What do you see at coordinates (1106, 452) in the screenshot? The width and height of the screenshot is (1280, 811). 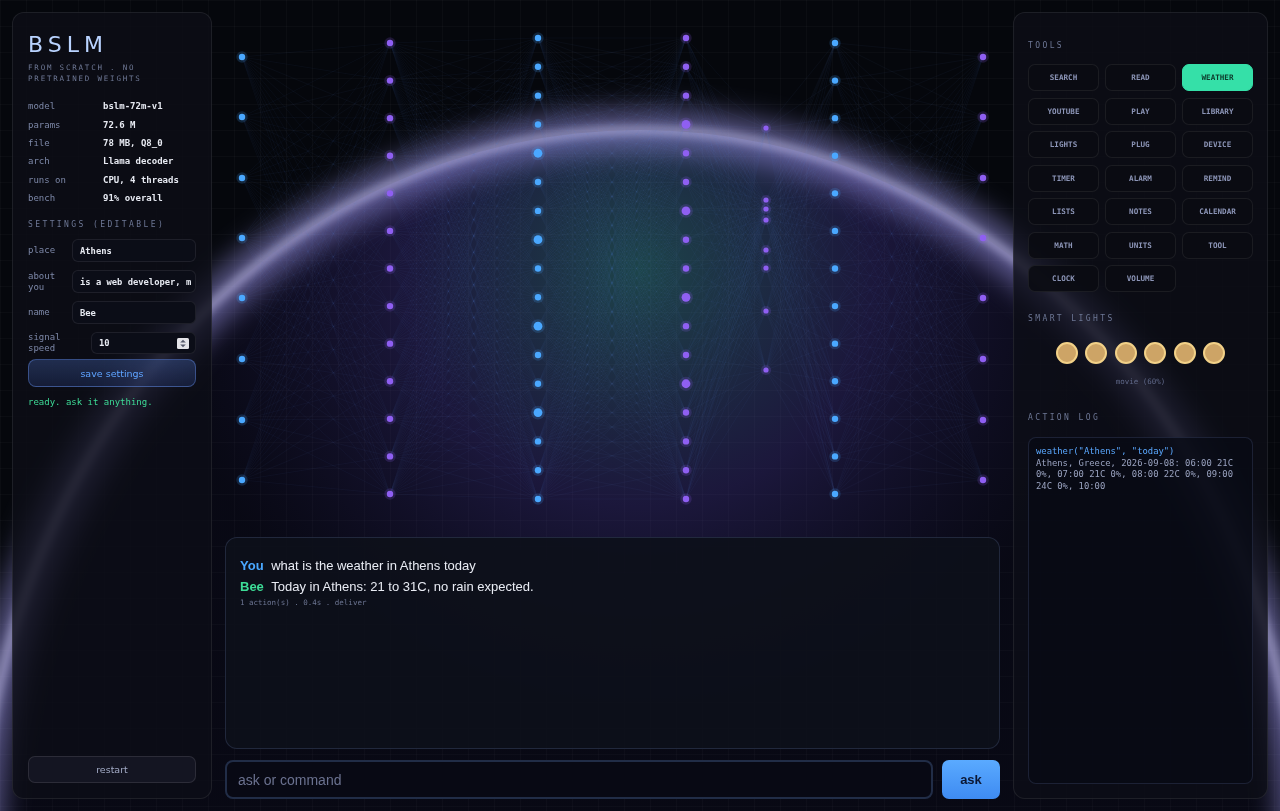 I see `log-call-text: weather("Athens", "today")` at bounding box center [1106, 452].